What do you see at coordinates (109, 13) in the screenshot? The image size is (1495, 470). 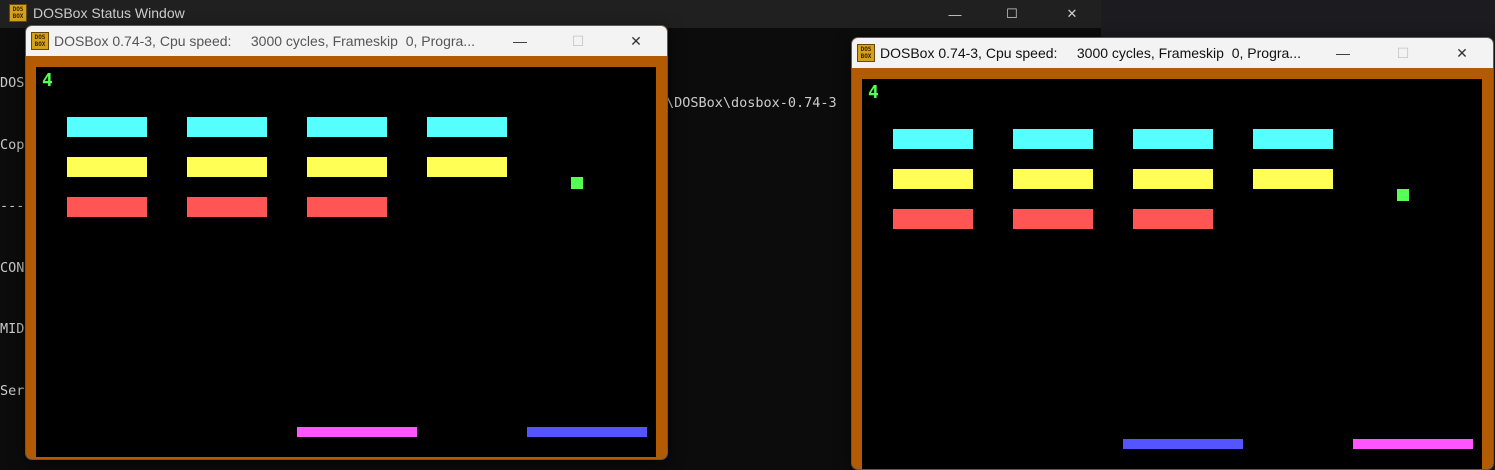 I see `status-window-title: DOSBox Status Window` at bounding box center [109, 13].